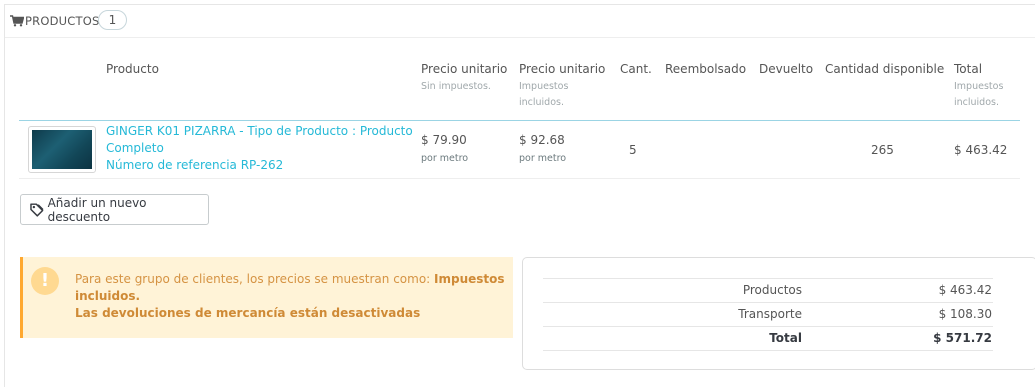 The width and height of the screenshot is (1035, 387). What do you see at coordinates (132, 69) in the screenshot?
I see `col-header-product: Producto` at bounding box center [132, 69].